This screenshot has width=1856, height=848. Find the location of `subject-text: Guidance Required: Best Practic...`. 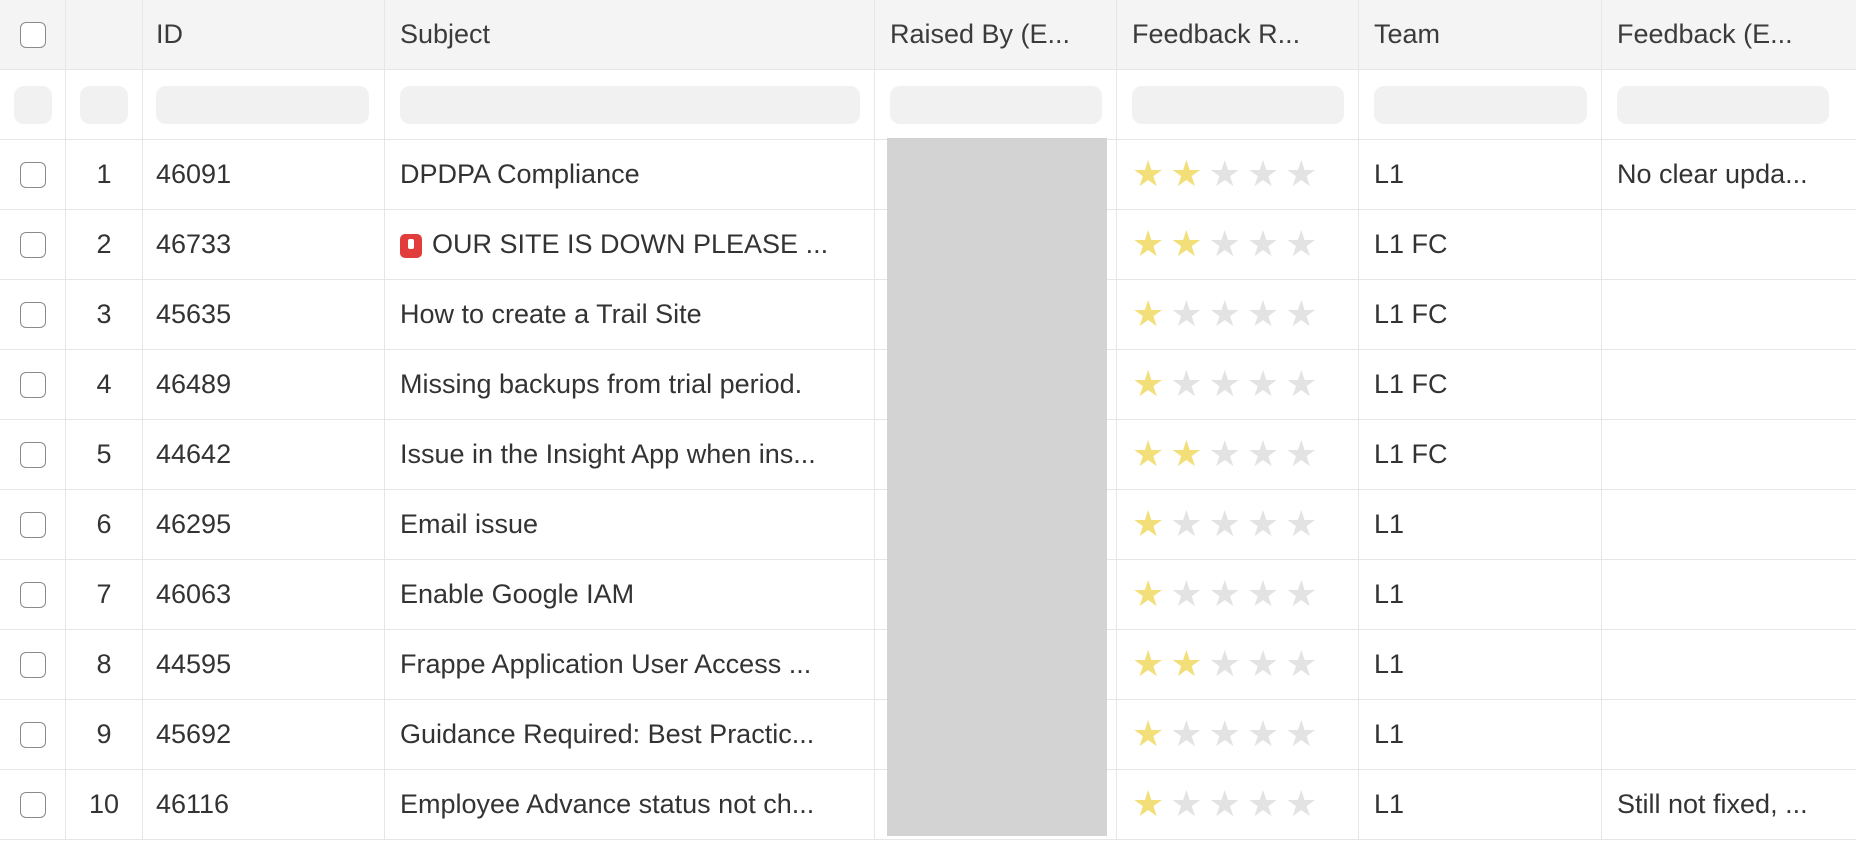

subject-text: Guidance Required: Best Practic... is located at coordinates (607, 734).